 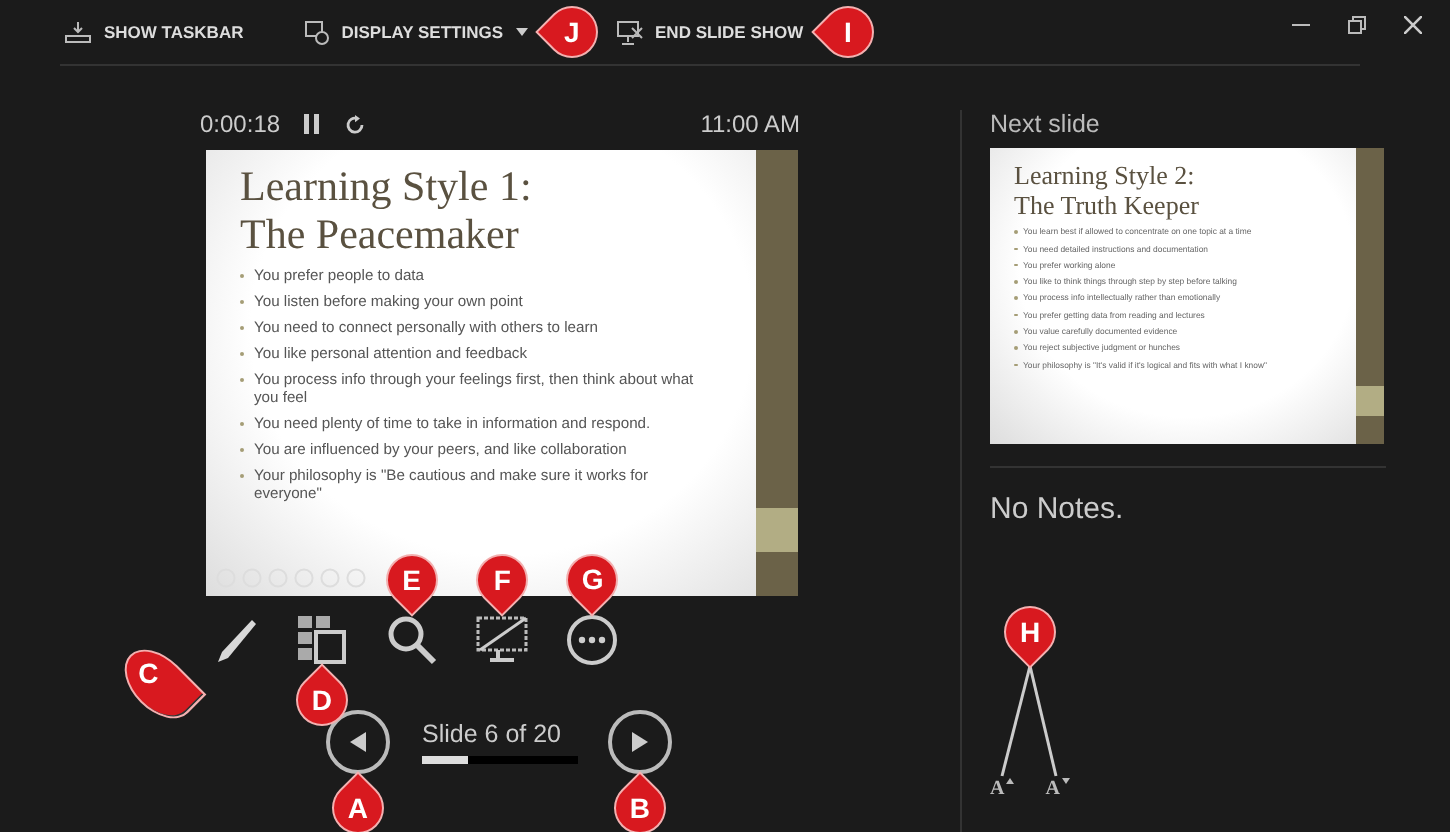 What do you see at coordinates (709, 32) in the screenshot?
I see `toolbar-button: END SLIDE SHOW` at bounding box center [709, 32].